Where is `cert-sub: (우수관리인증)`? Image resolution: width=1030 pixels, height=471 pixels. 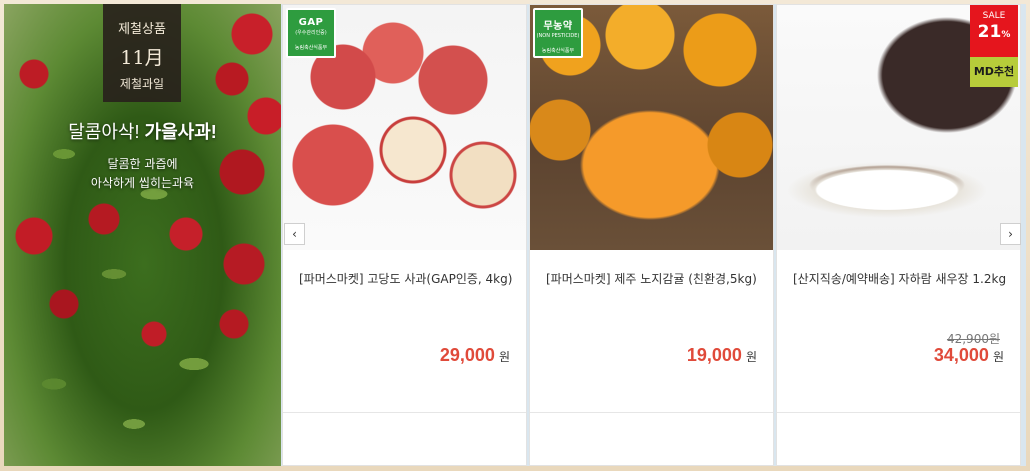
cert-sub: (우수관리인증) is located at coordinates (311, 33).